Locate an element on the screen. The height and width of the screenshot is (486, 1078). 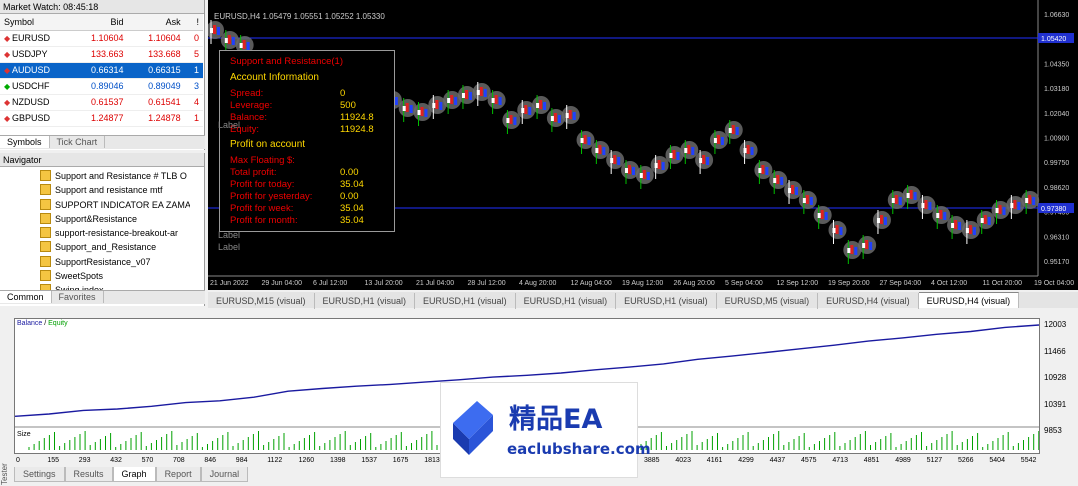
tester-tab: Settings is located at coordinates (39, 474).